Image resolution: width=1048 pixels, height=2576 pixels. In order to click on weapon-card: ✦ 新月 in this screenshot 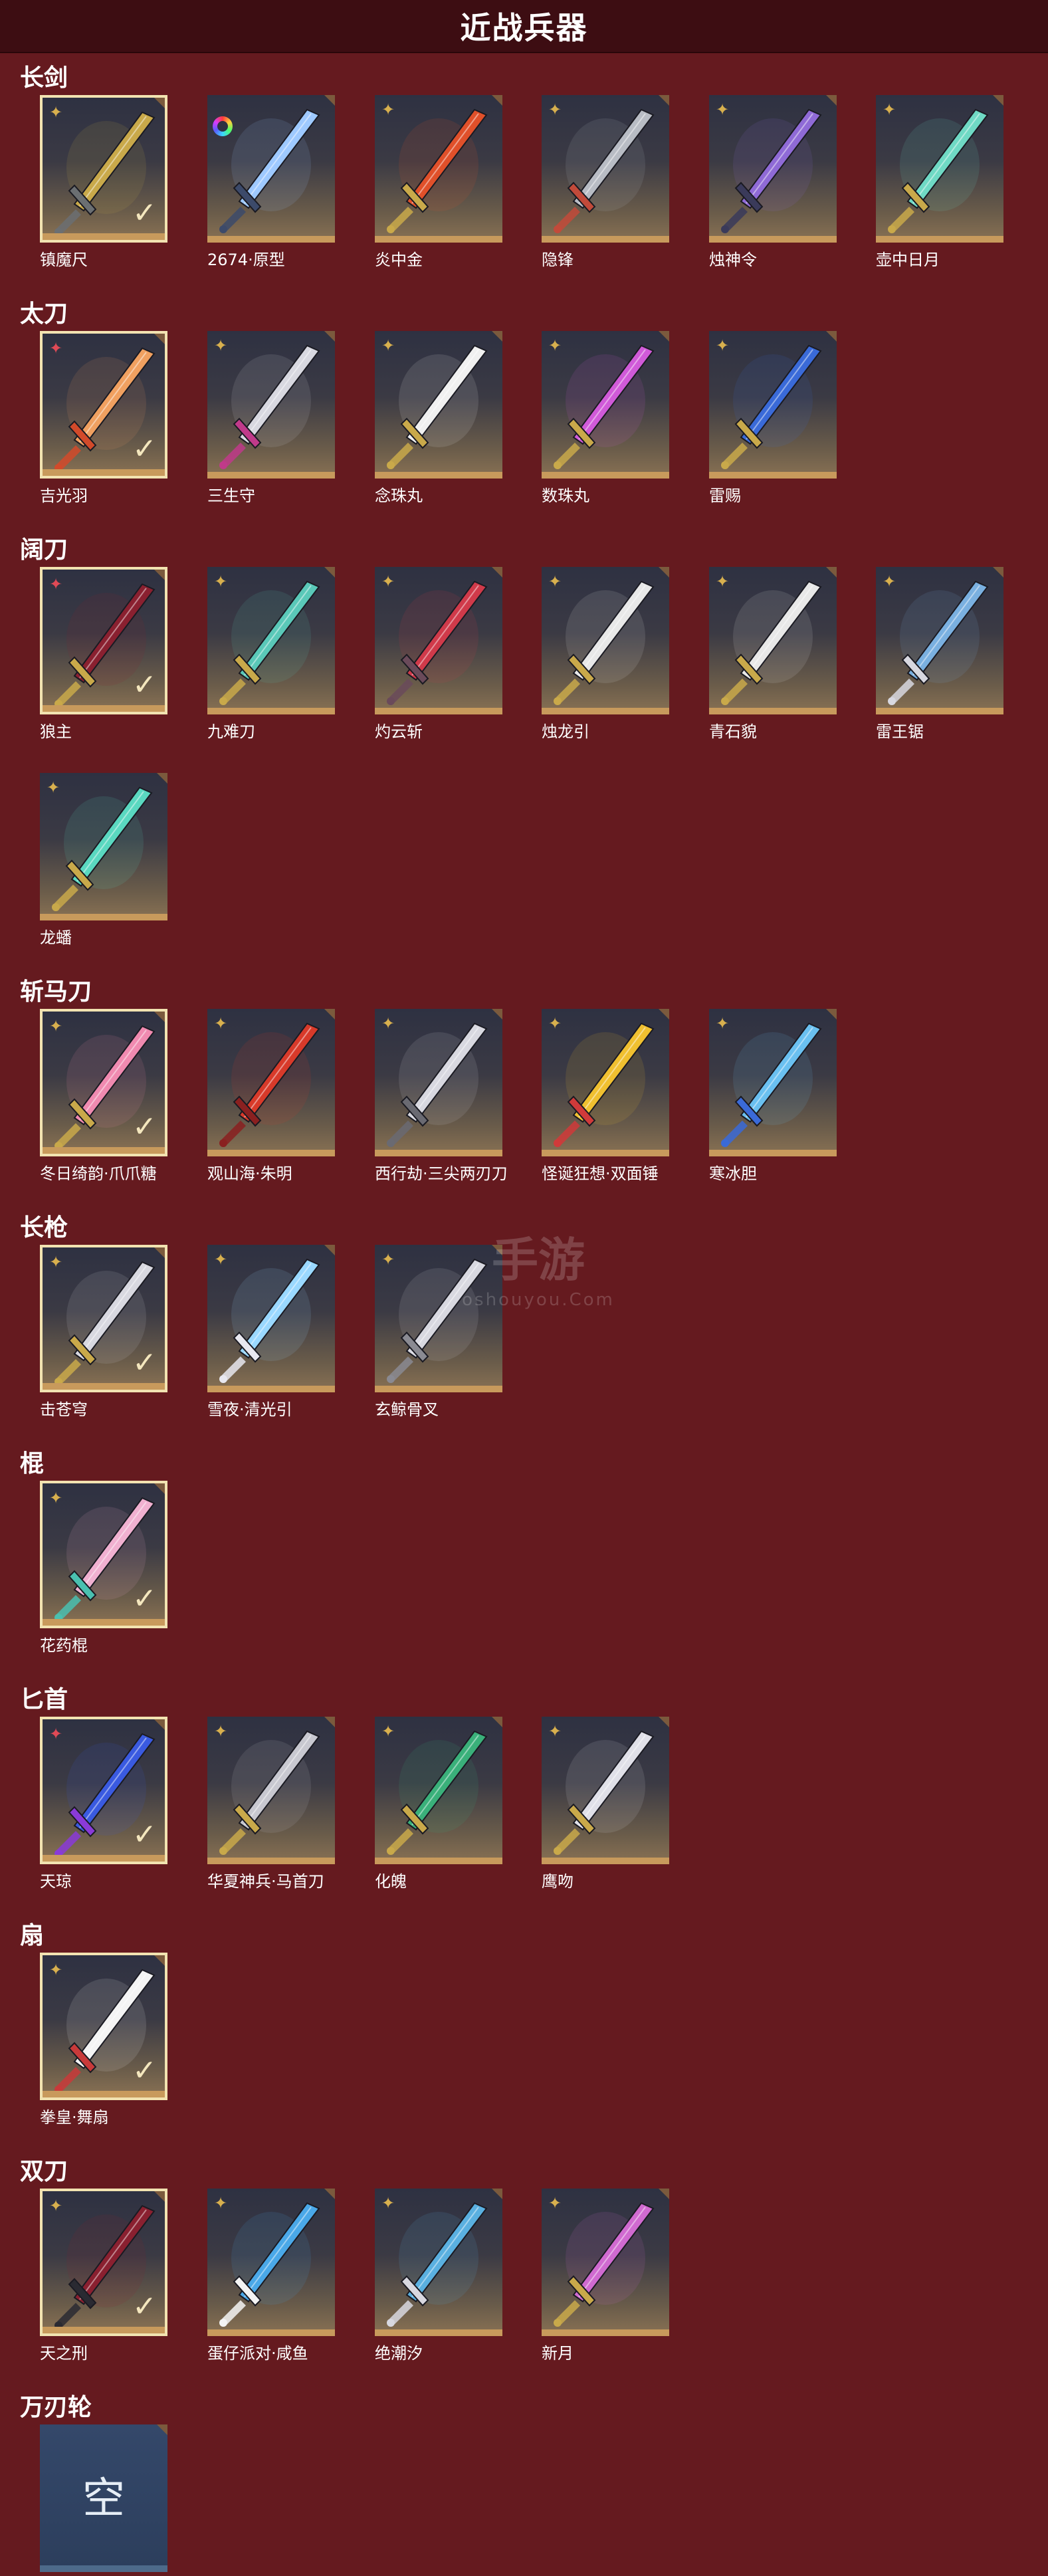, I will do `click(605, 2276)`.